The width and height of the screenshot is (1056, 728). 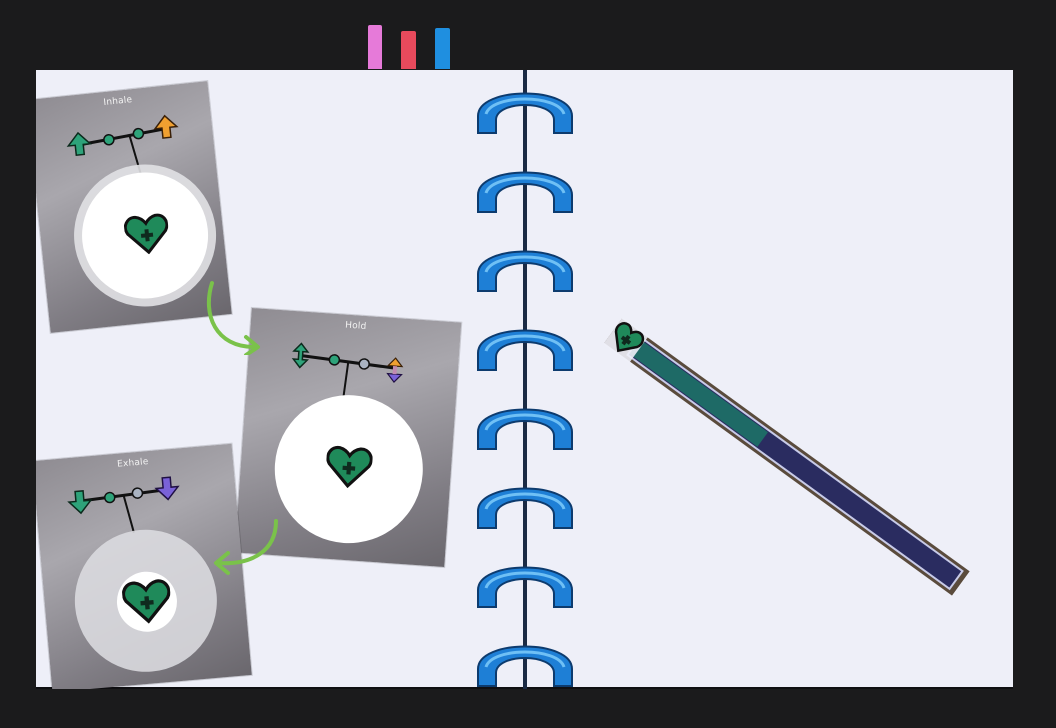 What do you see at coordinates (528, 36) in the screenshot?
I see `divider-tabs` at bounding box center [528, 36].